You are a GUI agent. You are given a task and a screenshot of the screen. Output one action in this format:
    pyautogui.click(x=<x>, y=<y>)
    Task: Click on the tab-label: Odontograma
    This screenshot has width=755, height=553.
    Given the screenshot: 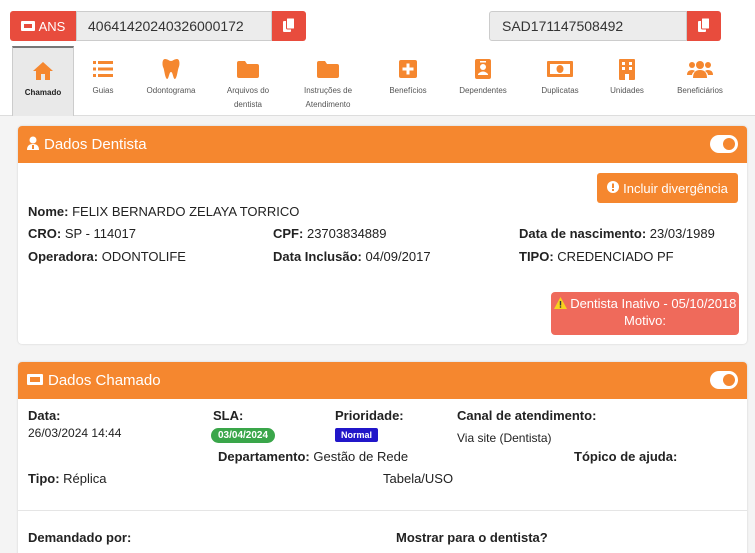 What is the action you would take?
    pyautogui.click(x=171, y=90)
    